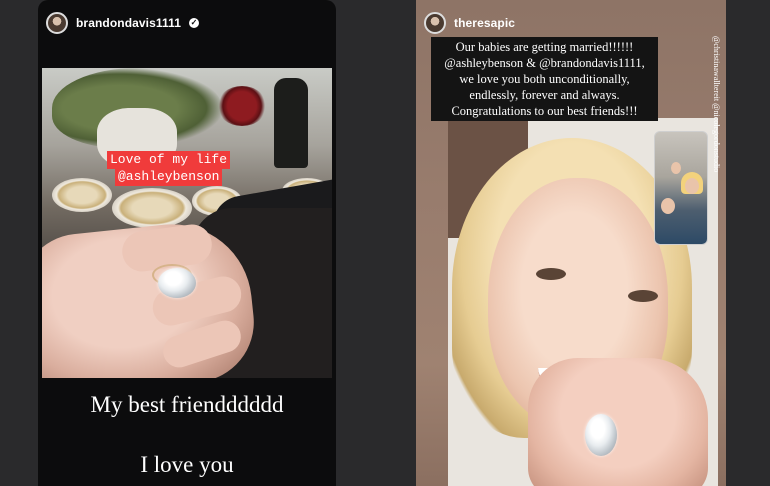  Describe the element at coordinates (716, 104) in the screenshot. I see `photo-credit: @christinawalltereit @nicolegordonstudio` at that location.